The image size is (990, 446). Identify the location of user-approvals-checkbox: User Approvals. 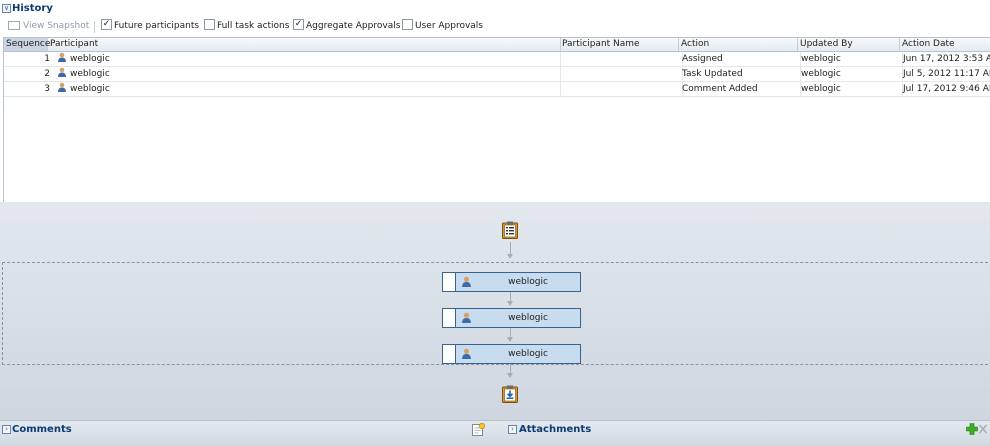
(442, 26).